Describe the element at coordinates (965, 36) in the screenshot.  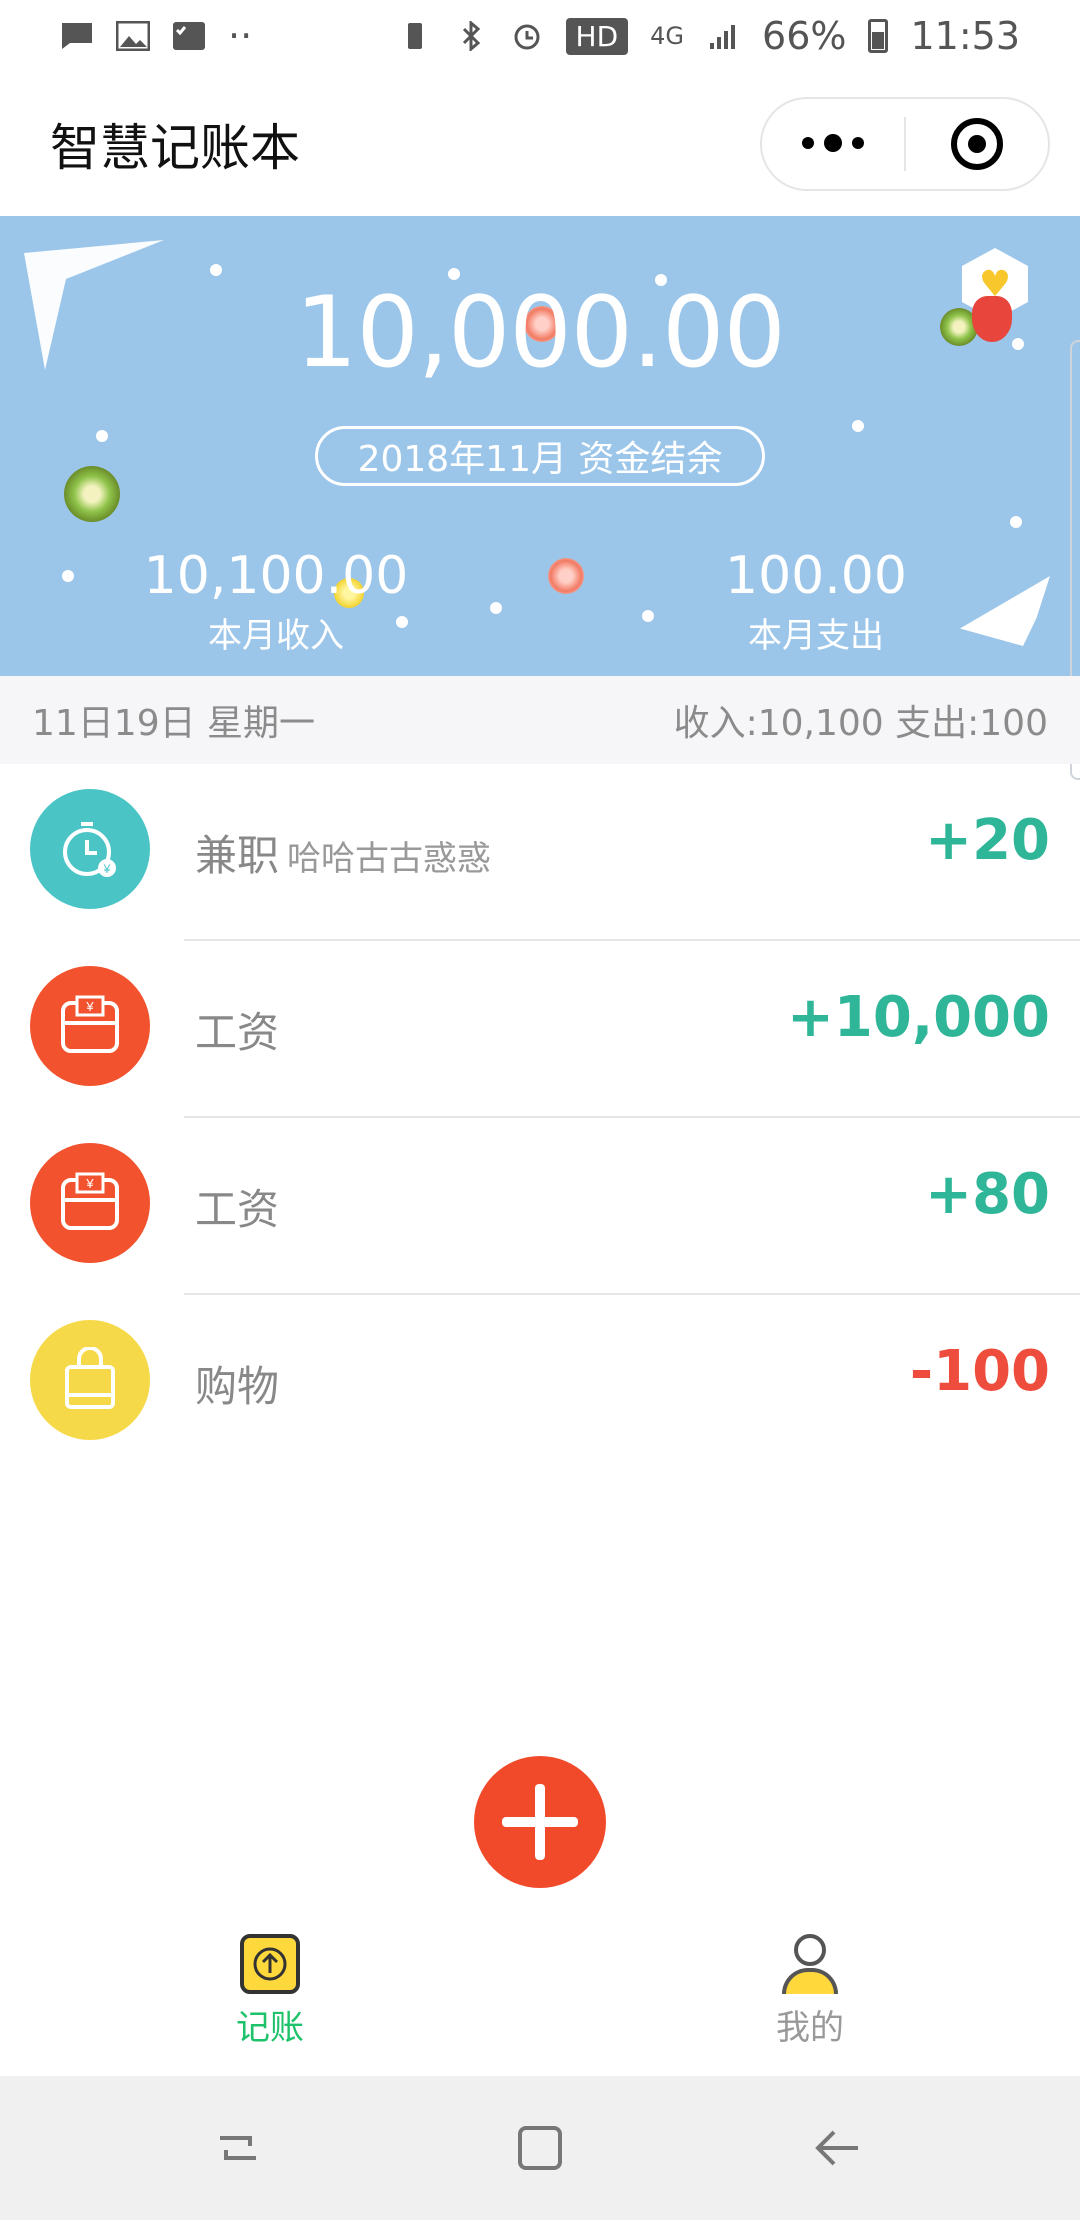
I see `clock-time: 11:53` at that location.